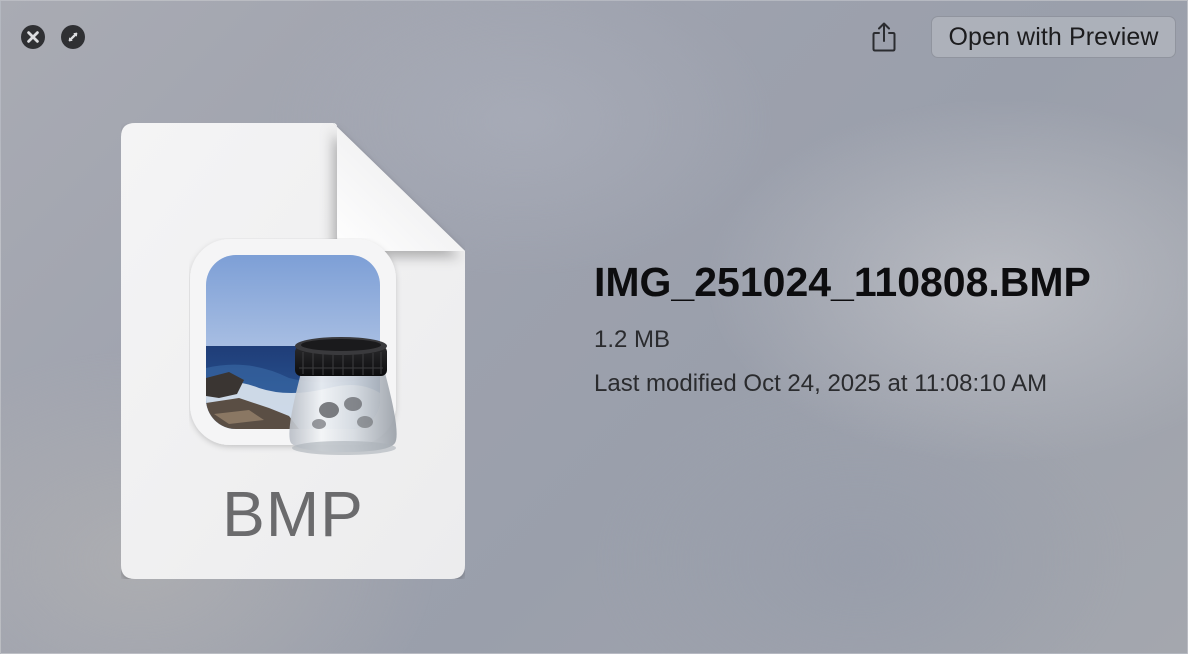  I want to click on file-name: IMG_251024_110808.BMP, so click(842, 282).